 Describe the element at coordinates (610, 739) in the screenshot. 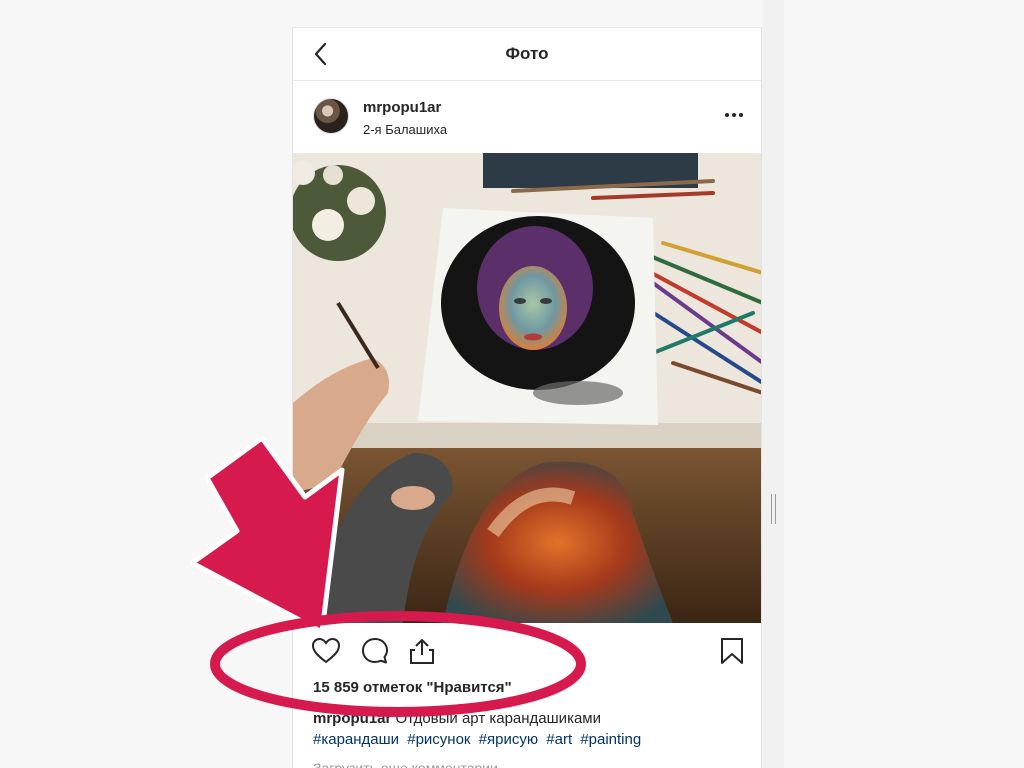

I see `hashtag-link: #painting` at that location.